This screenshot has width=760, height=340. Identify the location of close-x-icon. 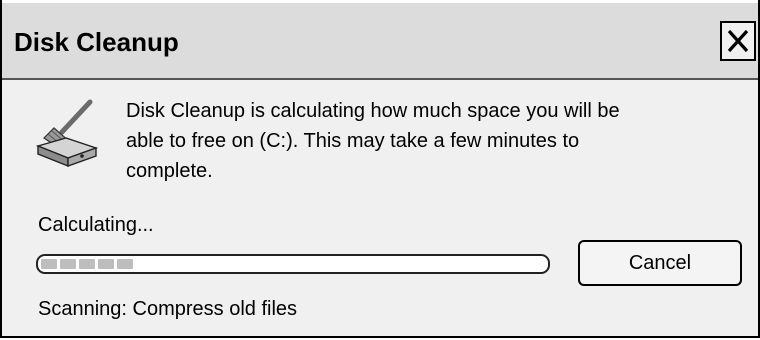
(738, 41).